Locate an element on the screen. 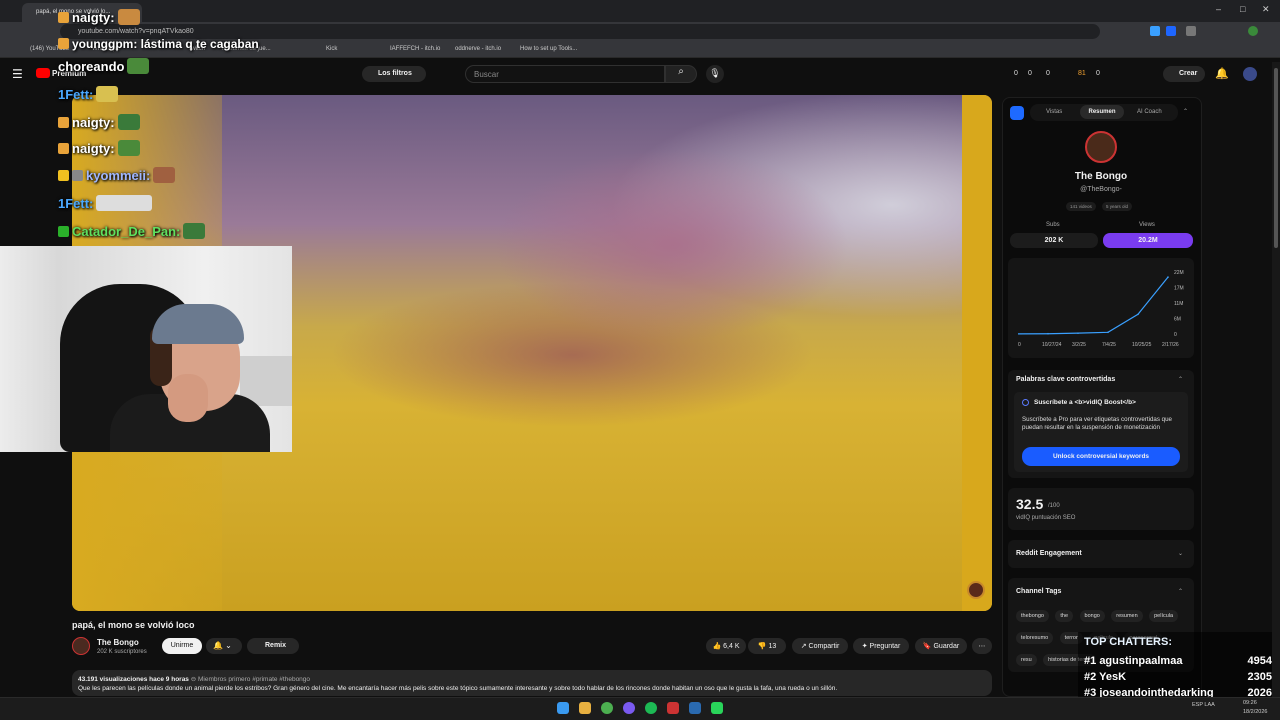  boost-title: Suscríbete a <b>vidIQ Boost</b> is located at coordinates (1085, 402).